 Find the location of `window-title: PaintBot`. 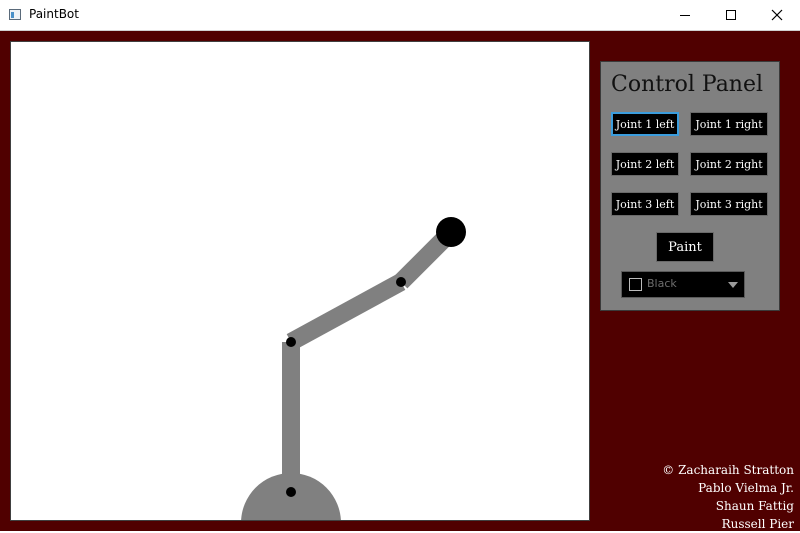

window-title: PaintBot is located at coordinates (54, 14).